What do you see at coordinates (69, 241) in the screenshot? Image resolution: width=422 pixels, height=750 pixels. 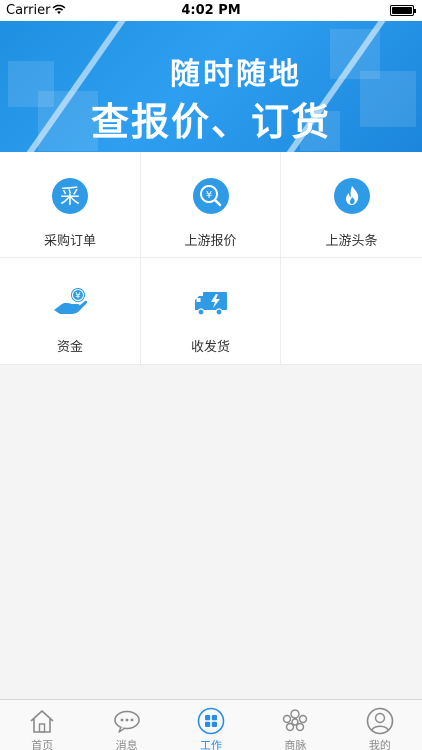 I see `grid-item-label: 采购订单` at bounding box center [69, 241].